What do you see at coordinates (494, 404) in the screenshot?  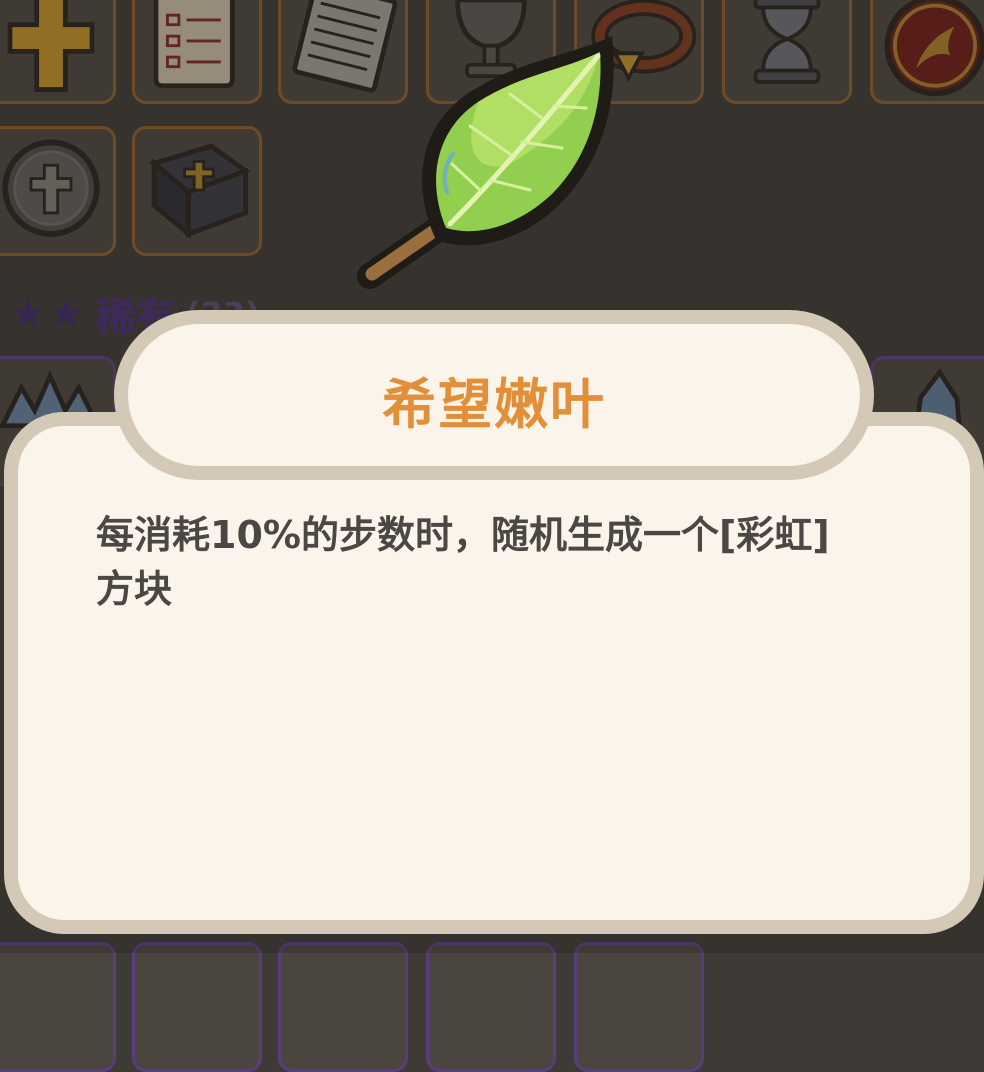 I see `item-title: 希望嫩叶` at bounding box center [494, 404].